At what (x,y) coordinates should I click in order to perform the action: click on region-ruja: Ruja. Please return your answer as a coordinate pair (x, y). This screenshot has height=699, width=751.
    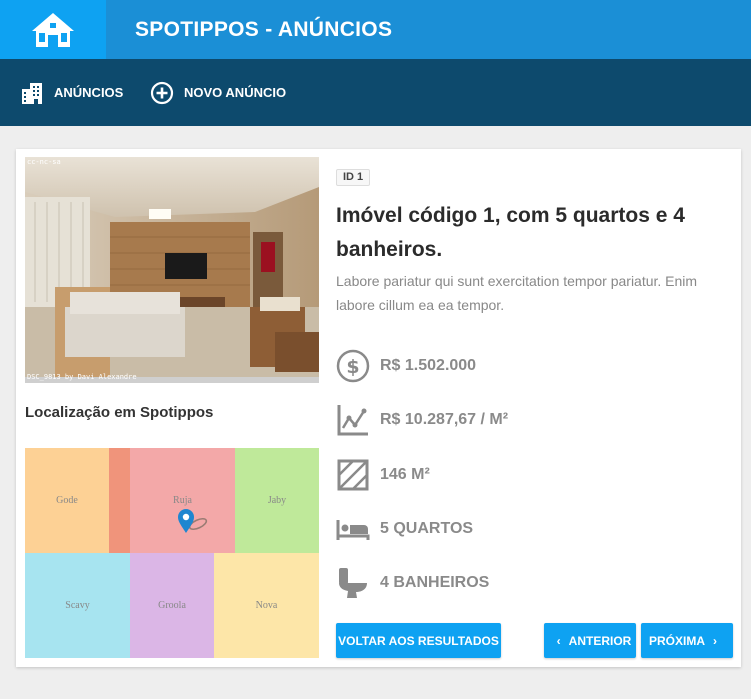
    Looking at the image, I should click on (182, 500).